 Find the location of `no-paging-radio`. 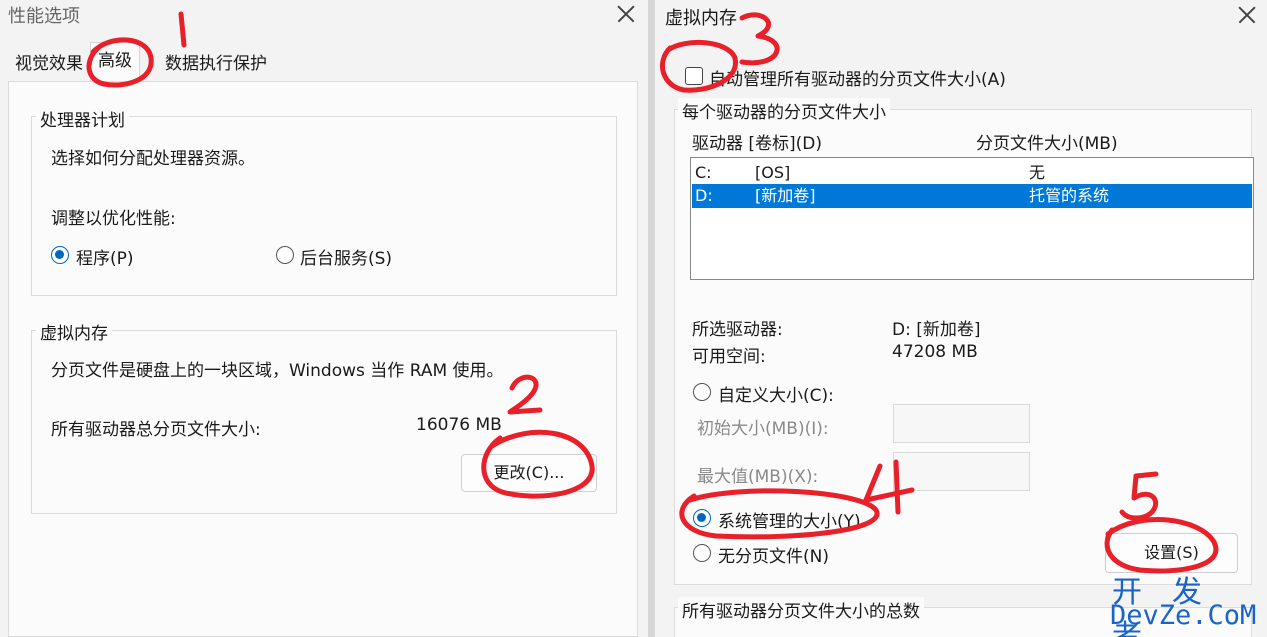

no-paging-radio is located at coordinates (702, 553).